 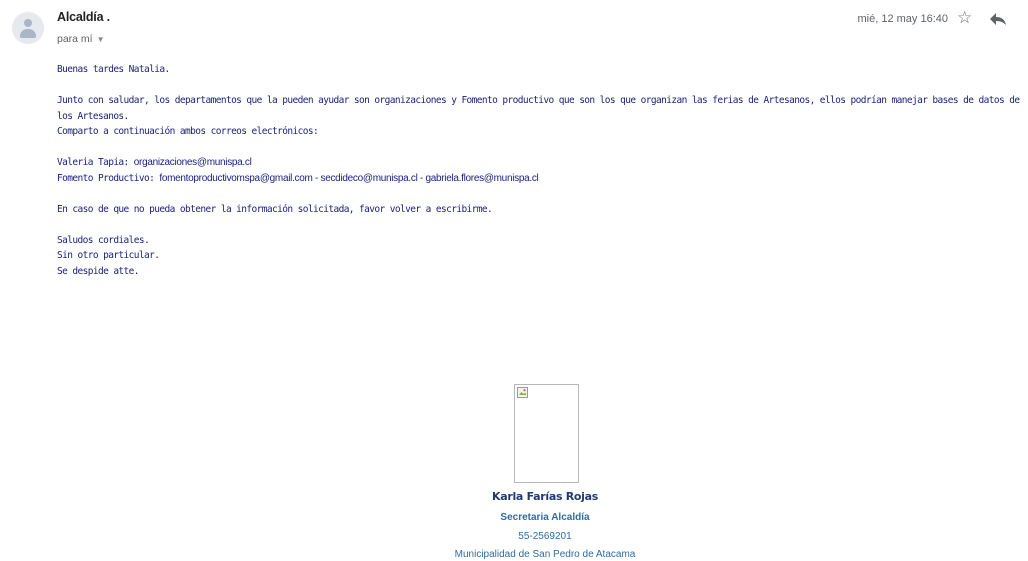 I want to click on signature-image-placeholder, so click(x=546, y=433).